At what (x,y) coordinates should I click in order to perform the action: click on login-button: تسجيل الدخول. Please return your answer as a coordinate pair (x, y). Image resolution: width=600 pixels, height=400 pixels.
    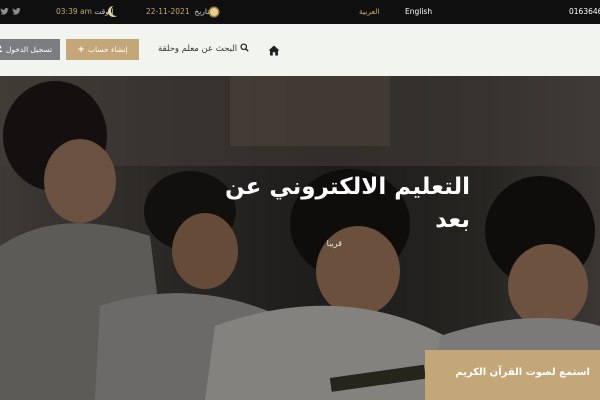
    Looking at the image, I should click on (30, 49).